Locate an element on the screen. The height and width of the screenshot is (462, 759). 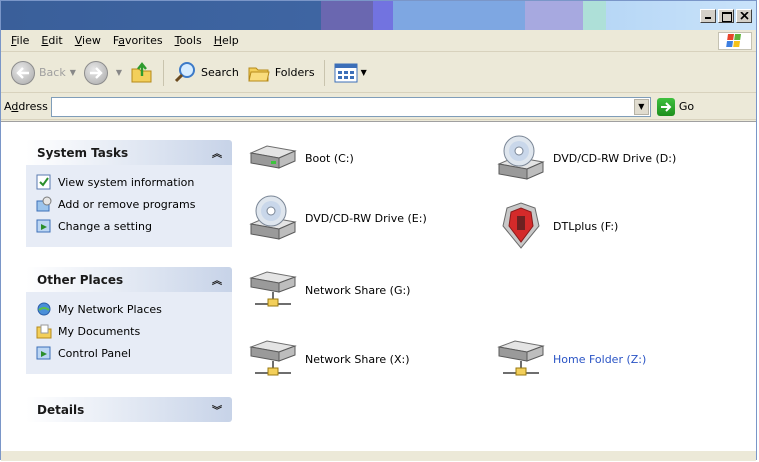
place-my-documents: My Documents is located at coordinates (134, 331).